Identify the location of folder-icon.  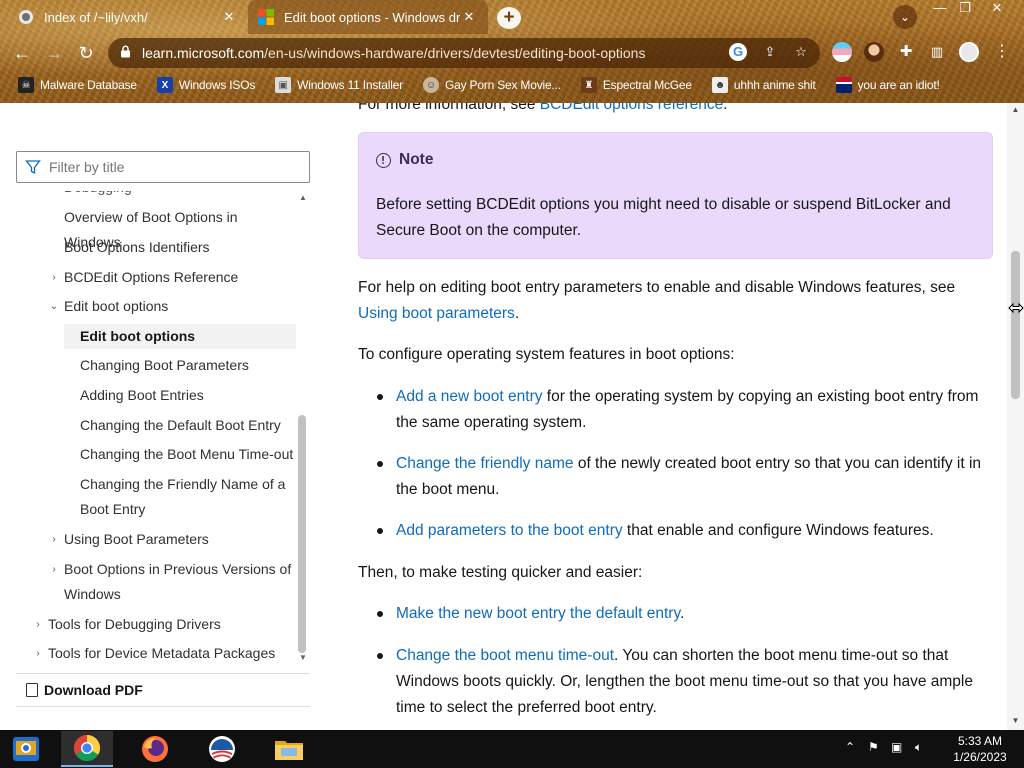
(289, 750).